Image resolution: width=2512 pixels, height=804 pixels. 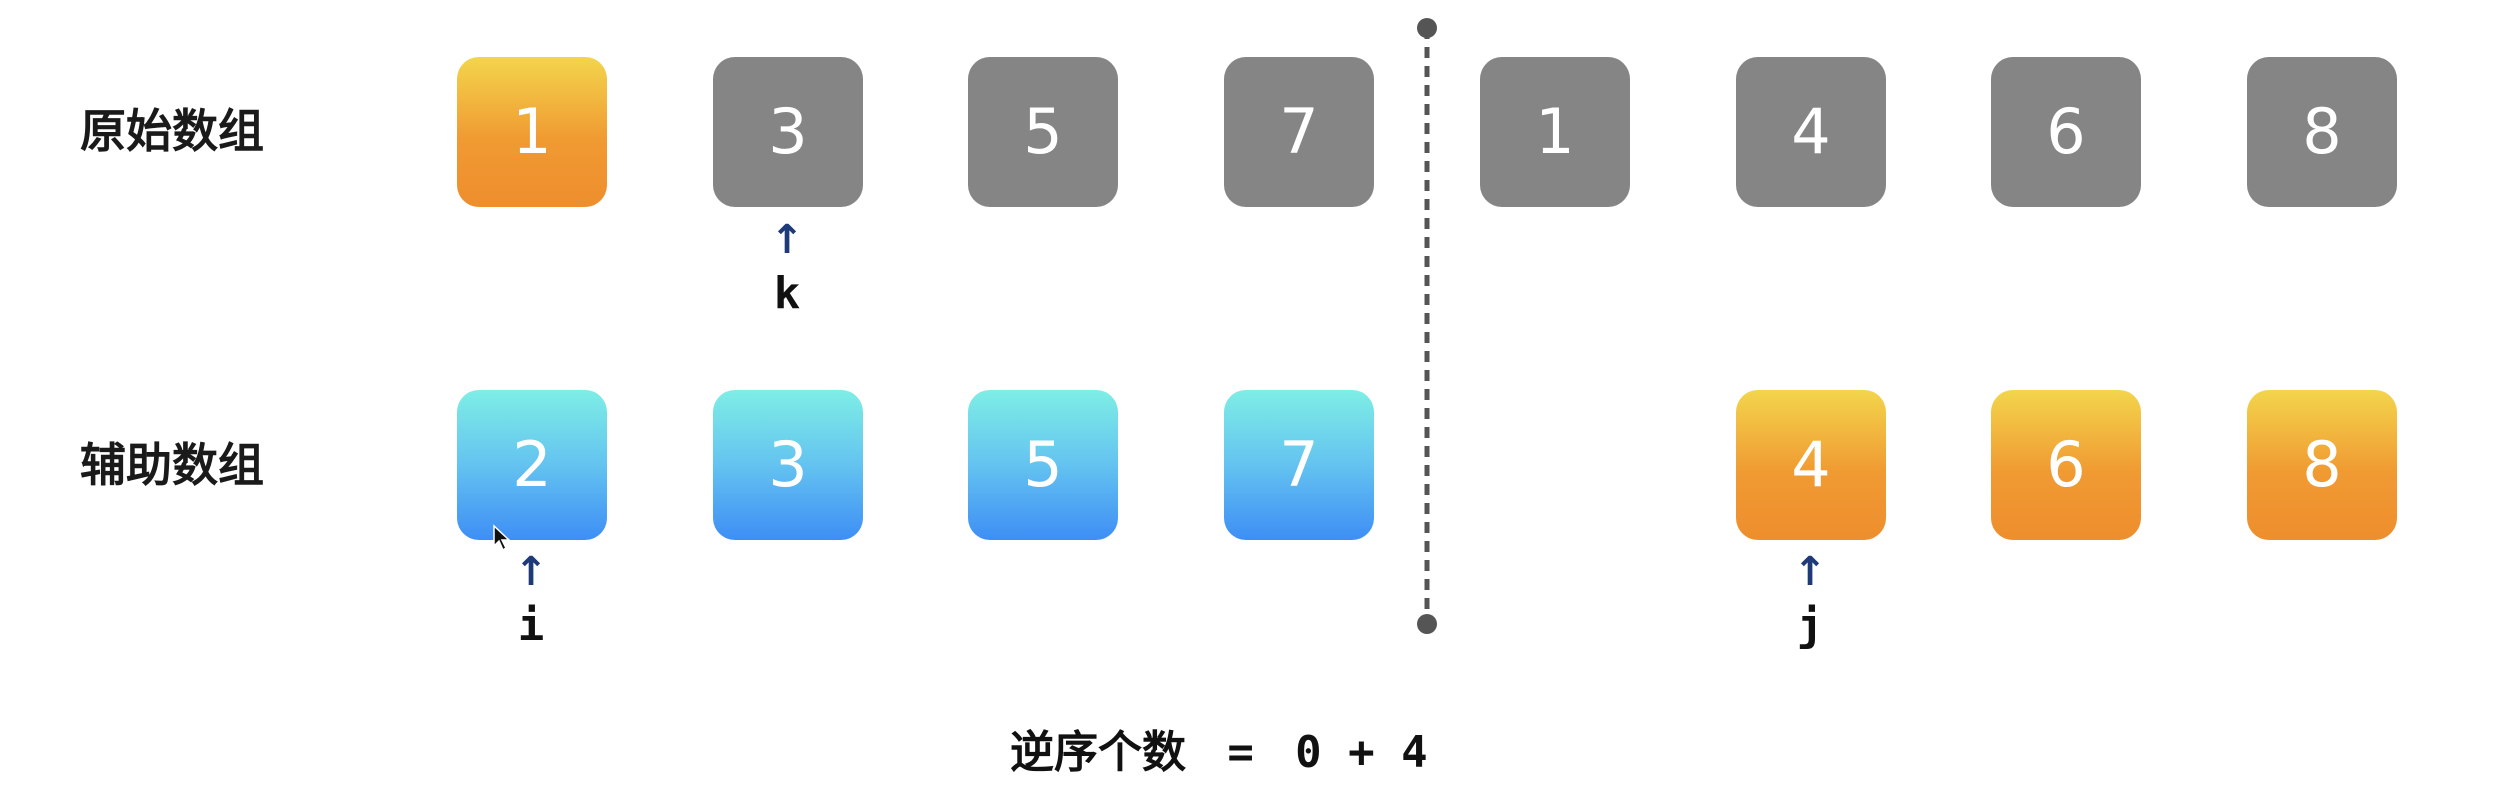 What do you see at coordinates (1427, 624) in the screenshot?
I see `divider-bottom-dot` at bounding box center [1427, 624].